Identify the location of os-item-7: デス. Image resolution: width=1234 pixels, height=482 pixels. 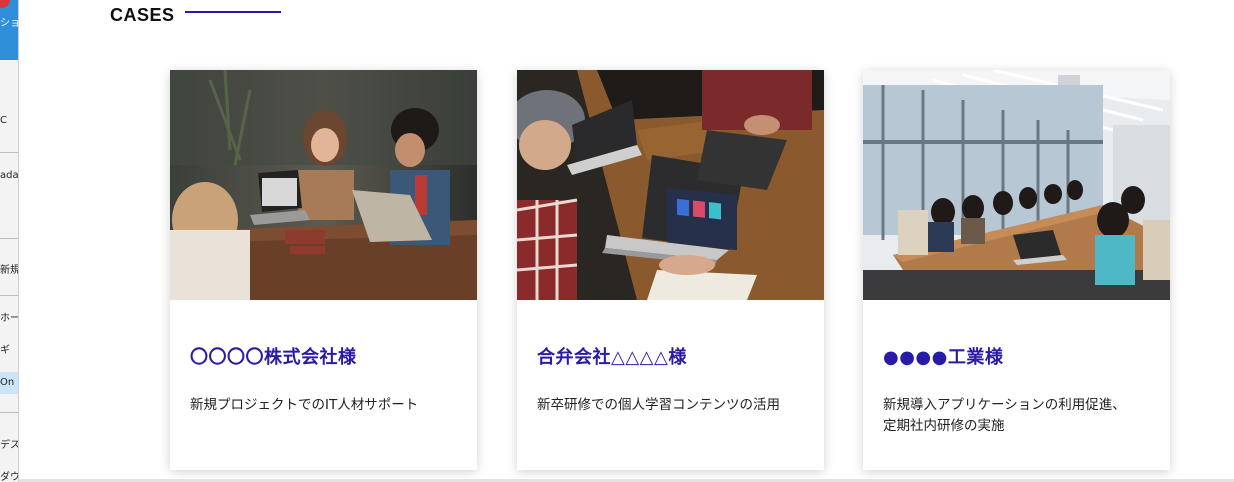
(9, 443).